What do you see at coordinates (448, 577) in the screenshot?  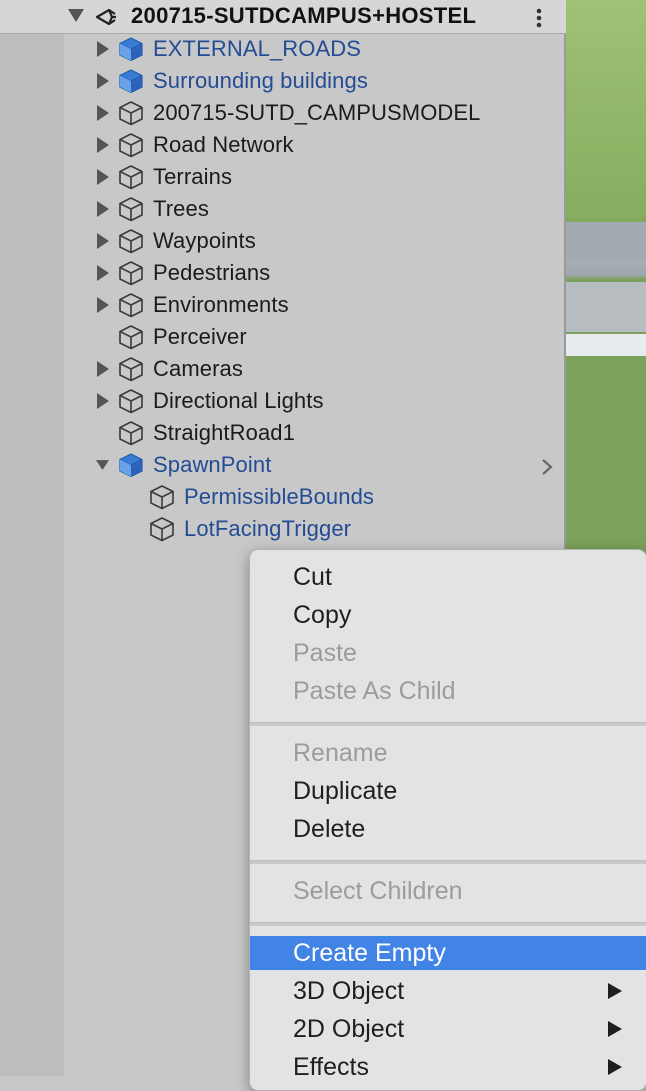 I see `menu-item-cut: Cut` at bounding box center [448, 577].